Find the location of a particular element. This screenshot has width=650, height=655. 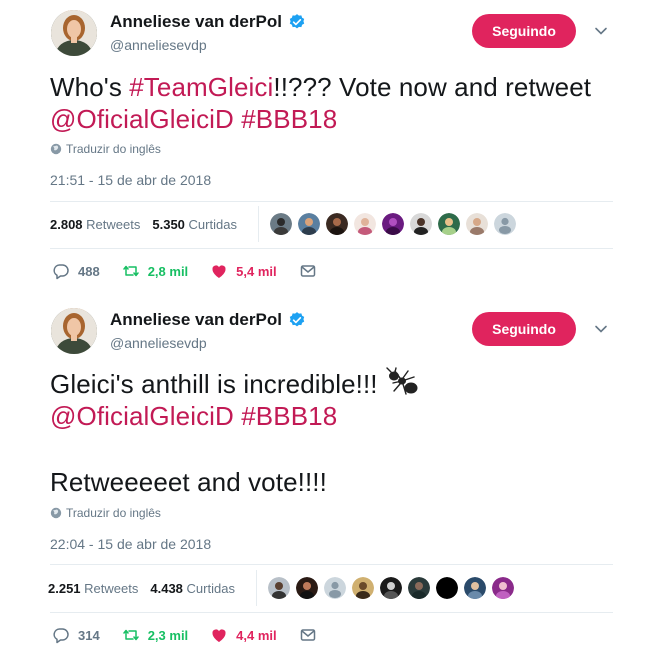

reply-button: 488 is located at coordinates (76, 271).